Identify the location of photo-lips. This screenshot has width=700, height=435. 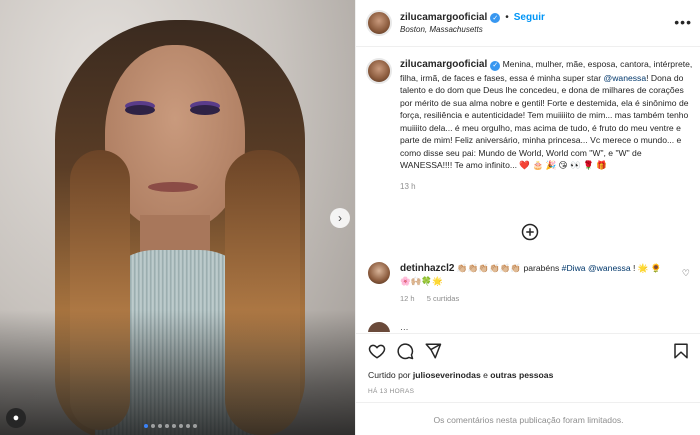
(173, 187).